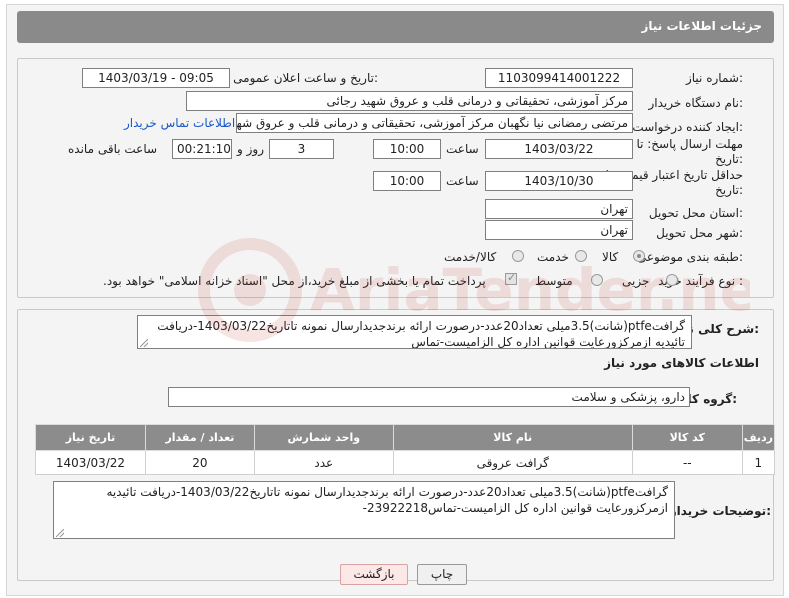 Image resolution: width=789 pixels, height=598 pixels. I want to click on category-option-both: کالا/خدمت, so click(470, 257).